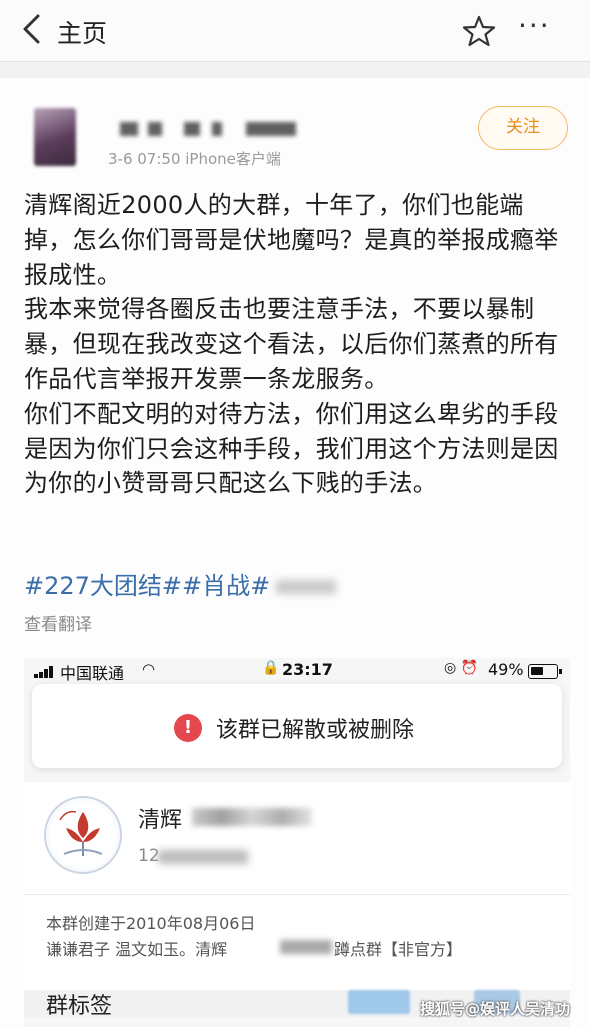  I want to click on star-icon, so click(479, 31).